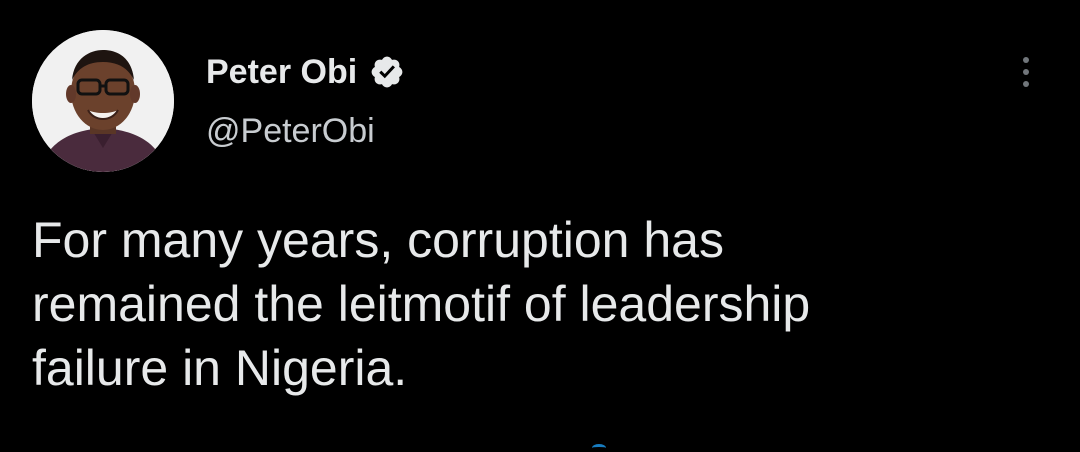 The width and height of the screenshot is (1080, 452). Describe the element at coordinates (281, 72) in the screenshot. I see `author-name: Peter Obi` at that location.